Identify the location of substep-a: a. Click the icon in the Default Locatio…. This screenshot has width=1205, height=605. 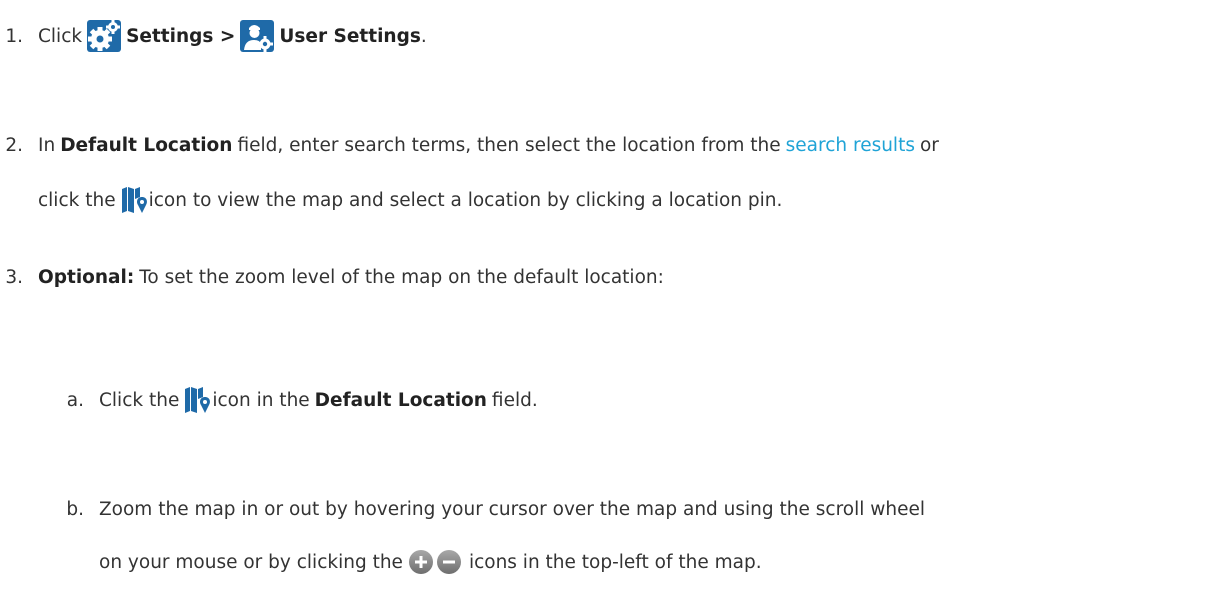
(269, 400).